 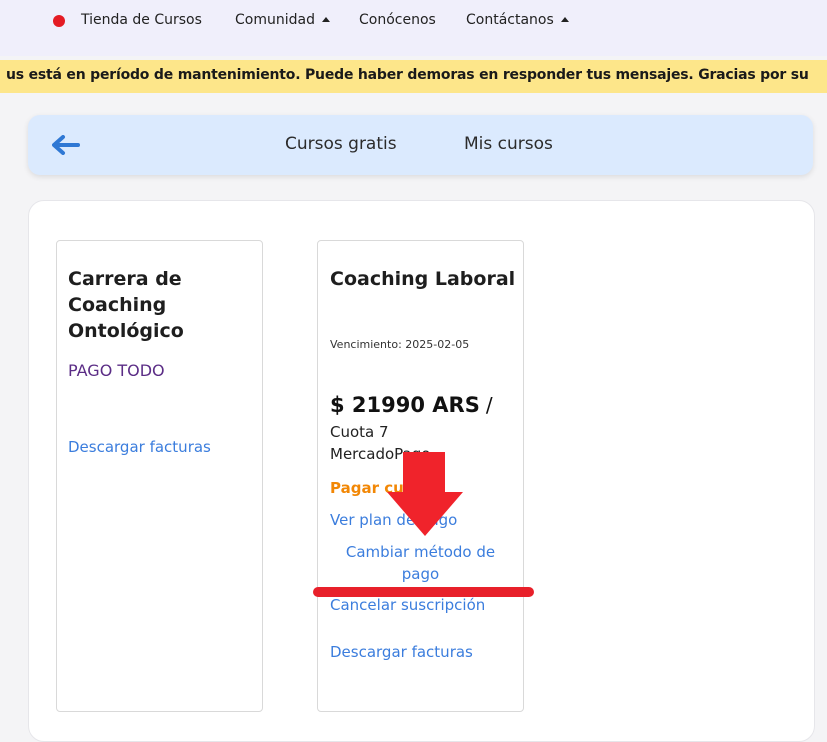 What do you see at coordinates (407, 605) in the screenshot?
I see `cancel-subscription-link: Cancelar suscripción` at bounding box center [407, 605].